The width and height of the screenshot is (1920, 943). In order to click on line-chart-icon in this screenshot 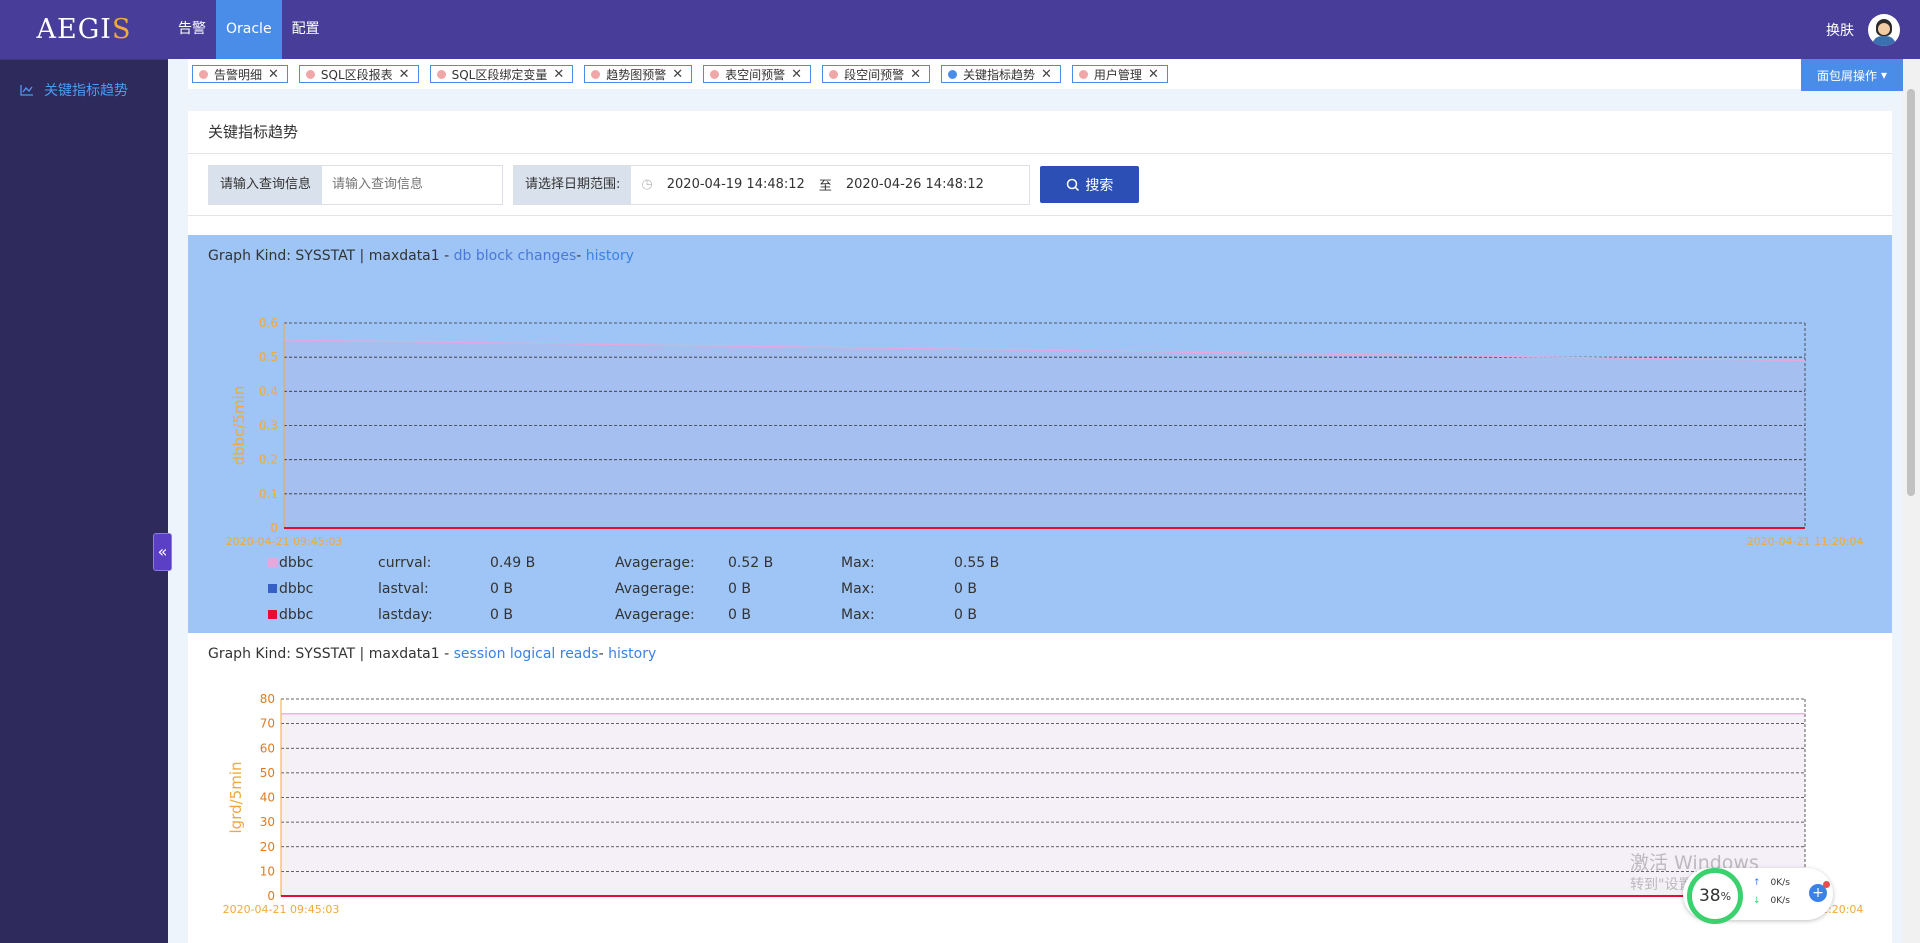, I will do `click(26, 90)`.